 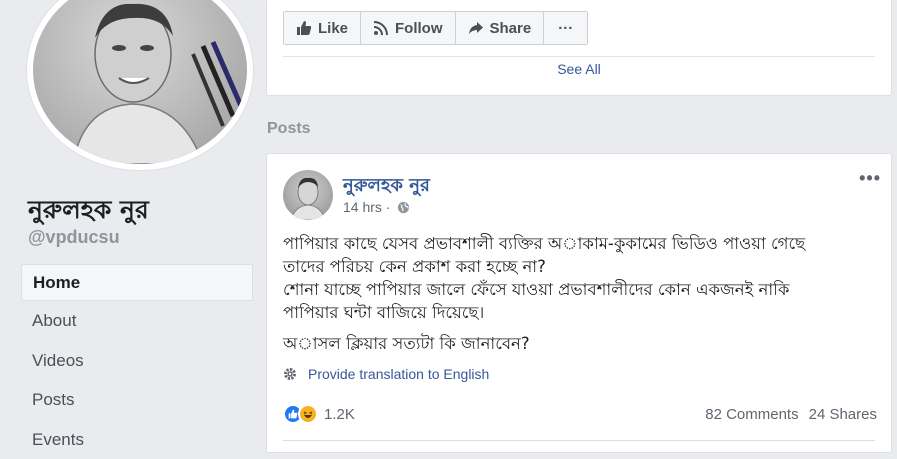 What do you see at coordinates (579, 56) in the screenshot?
I see `card-divider` at bounding box center [579, 56].